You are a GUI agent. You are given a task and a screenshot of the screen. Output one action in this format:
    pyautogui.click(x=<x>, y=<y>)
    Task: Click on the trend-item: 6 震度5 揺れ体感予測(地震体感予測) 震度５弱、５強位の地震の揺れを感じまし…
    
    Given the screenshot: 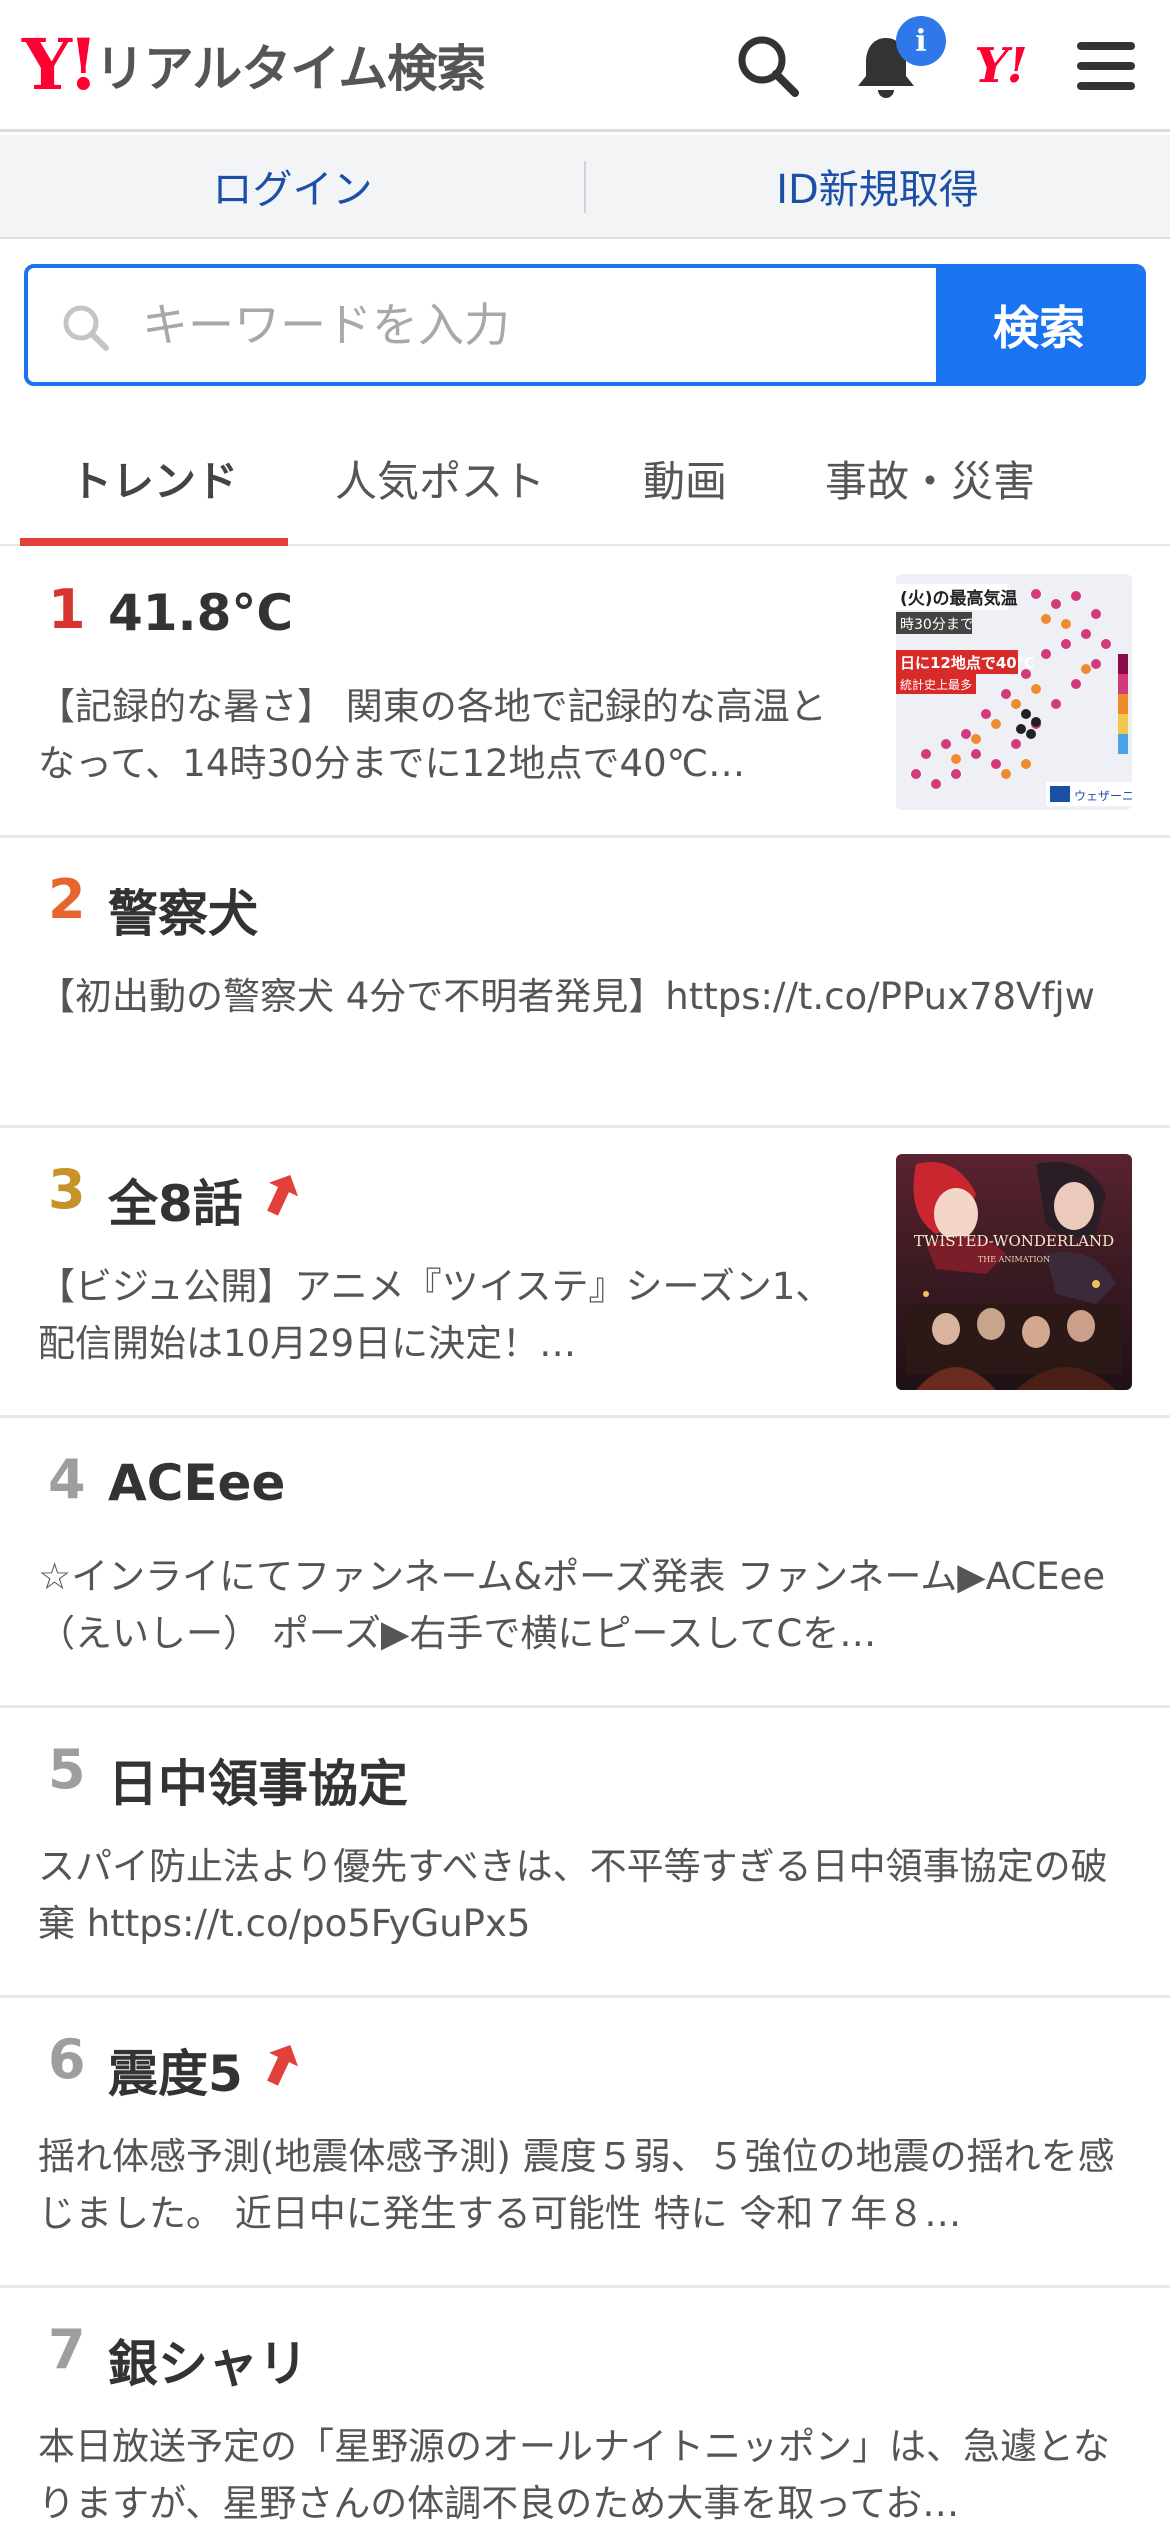 What is the action you would take?
    pyautogui.click(x=585, y=2143)
    